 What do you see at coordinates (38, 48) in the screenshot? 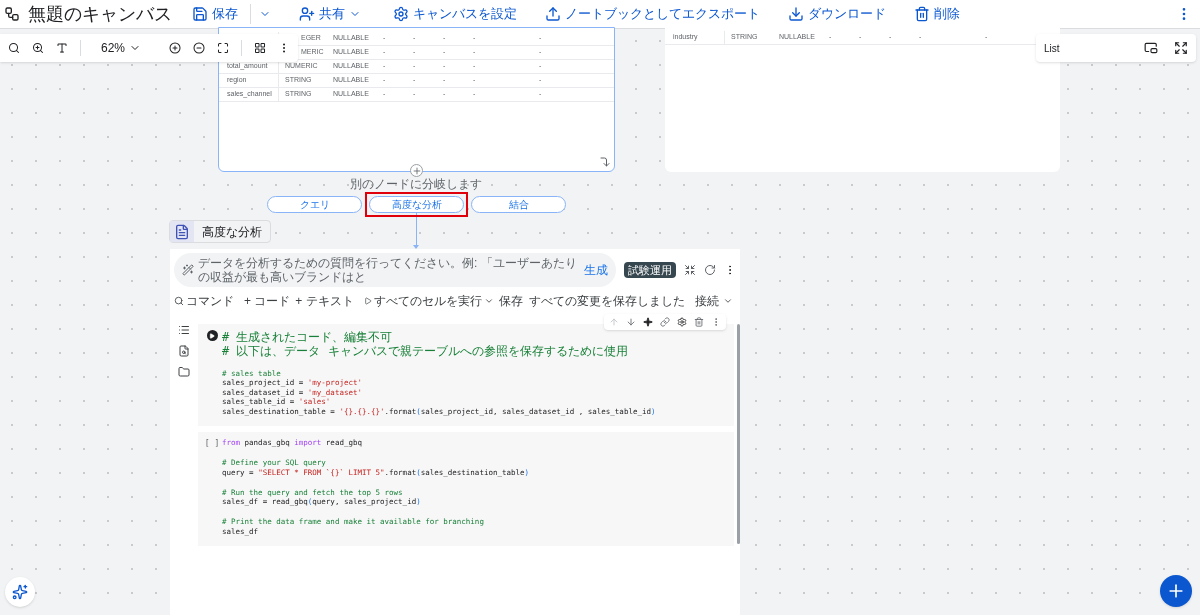
I see `zoom-icon` at bounding box center [38, 48].